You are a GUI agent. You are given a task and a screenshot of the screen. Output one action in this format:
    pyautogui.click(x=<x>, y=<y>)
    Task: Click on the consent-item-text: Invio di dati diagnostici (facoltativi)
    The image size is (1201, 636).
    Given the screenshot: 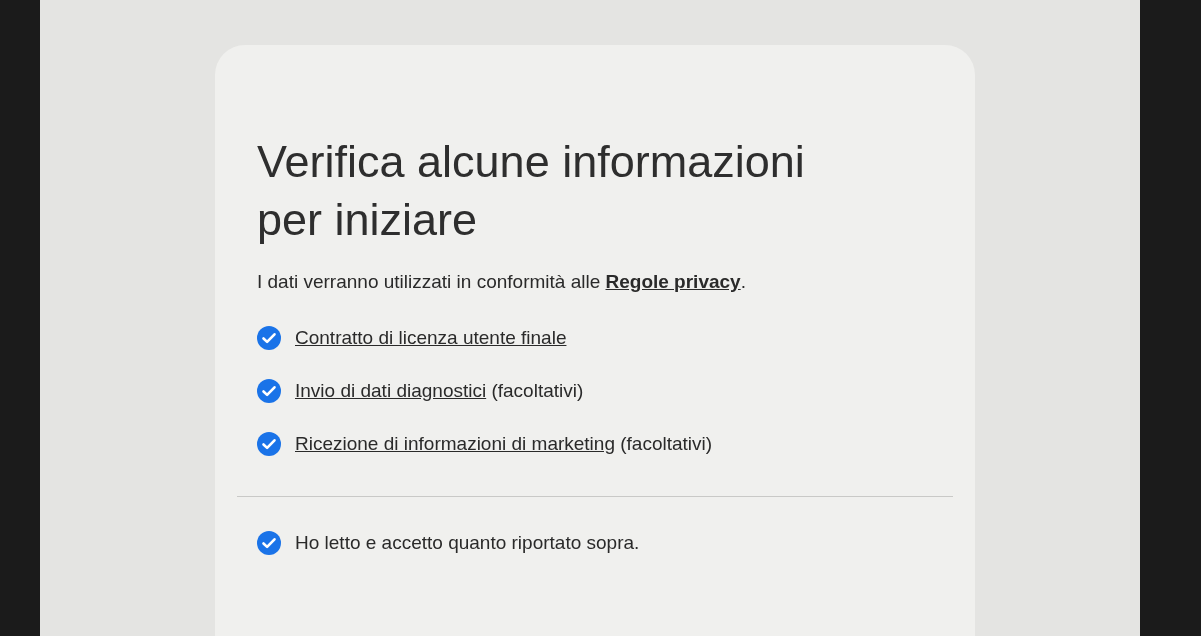 What is the action you would take?
    pyautogui.click(x=439, y=391)
    